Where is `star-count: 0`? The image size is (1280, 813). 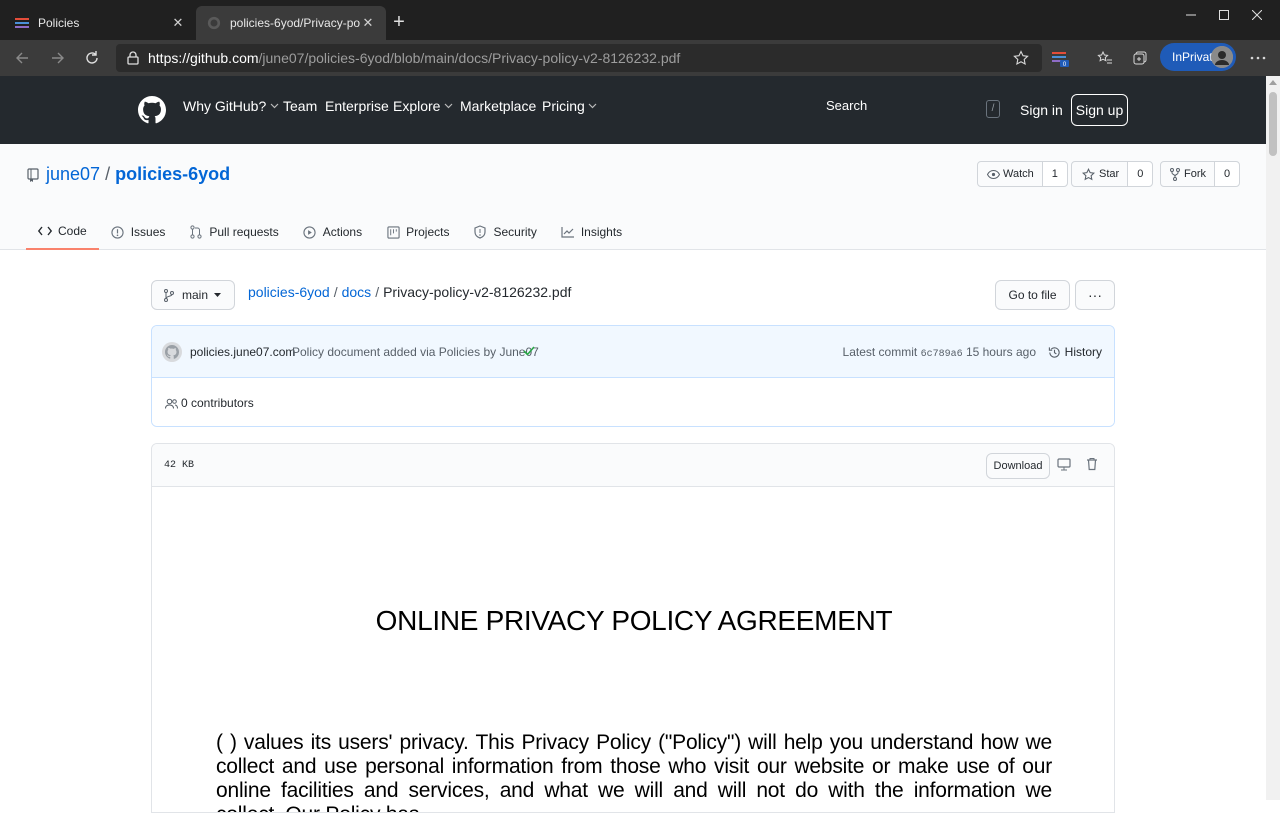 star-count: 0 is located at coordinates (1140, 174).